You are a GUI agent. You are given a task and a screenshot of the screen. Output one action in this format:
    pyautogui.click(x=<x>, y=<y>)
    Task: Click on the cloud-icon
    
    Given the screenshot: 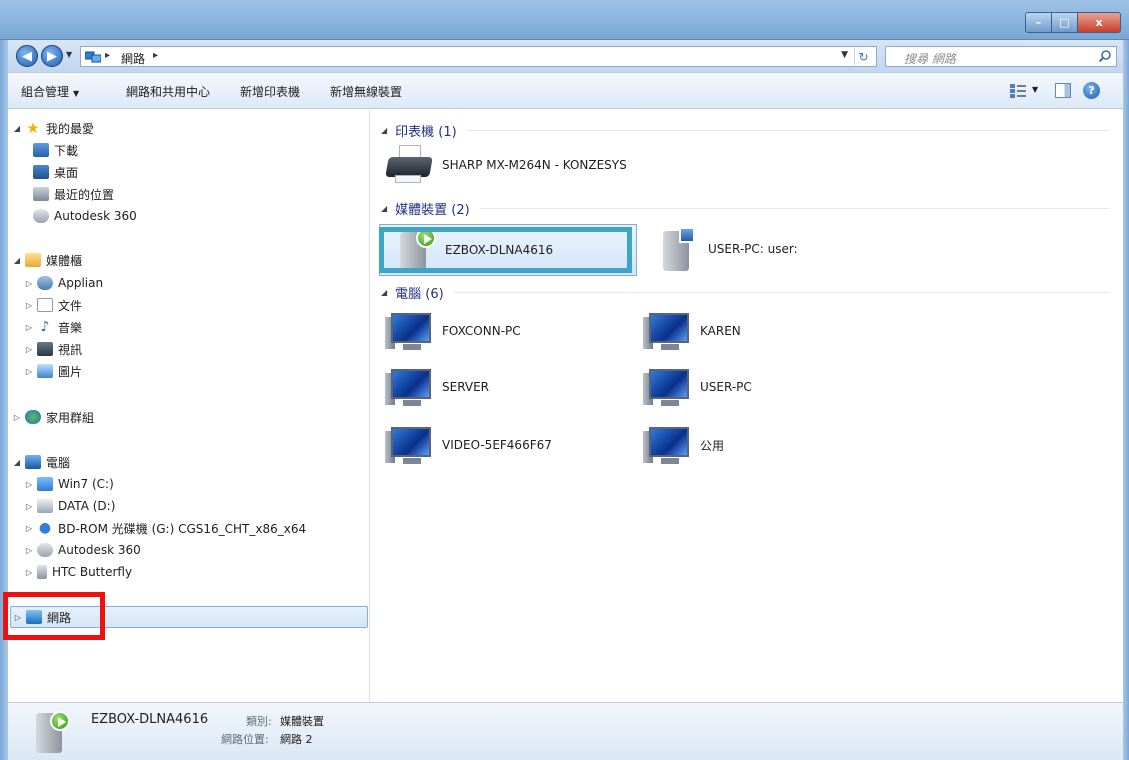 What is the action you would take?
    pyautogui.click(x=45, y=550)
    